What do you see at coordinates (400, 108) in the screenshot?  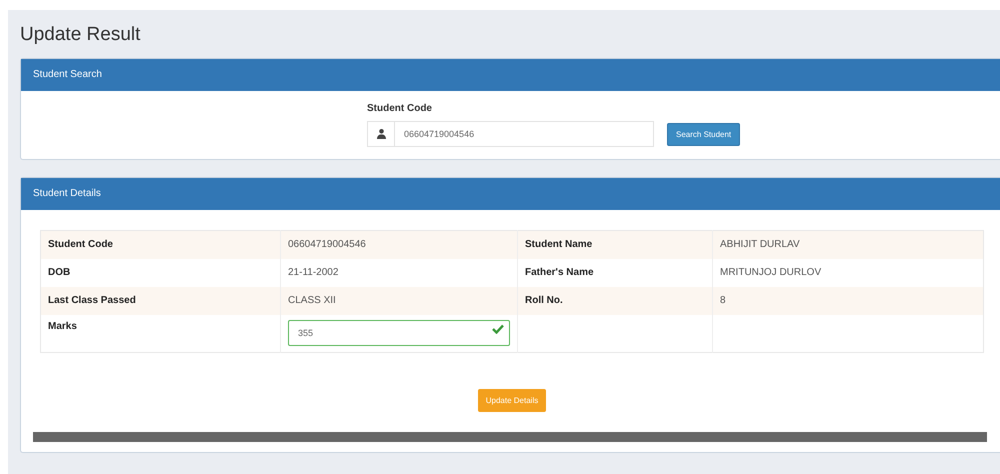 I see `field-label: Student Code` at bounding box center [400, 108].